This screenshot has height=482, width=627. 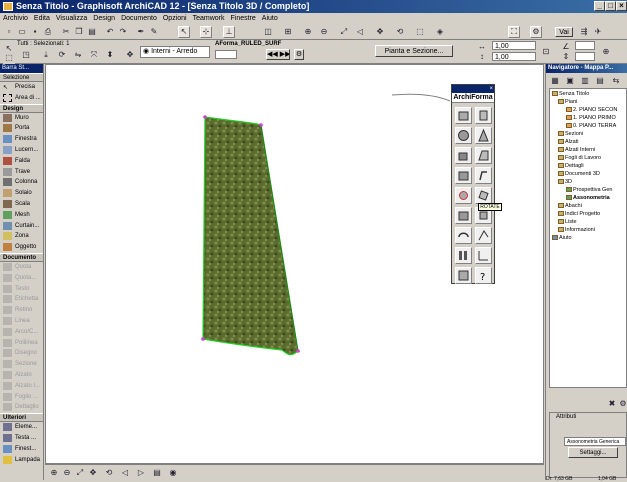 What do you see at coordinates (157, 473) in the screenshot?
I see `views-icon: ▤` at bounding box center [157, 473].